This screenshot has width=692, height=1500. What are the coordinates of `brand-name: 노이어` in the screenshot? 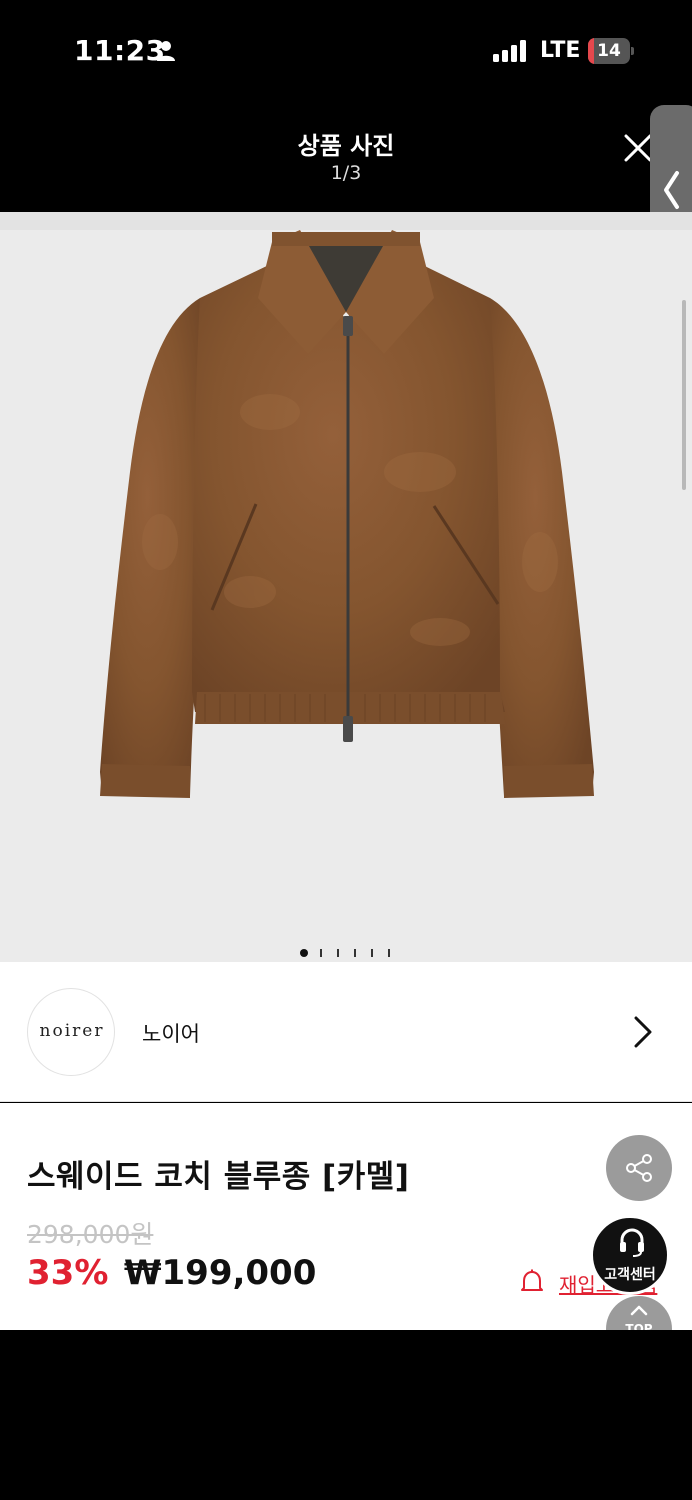 It's located at (171, 1034).